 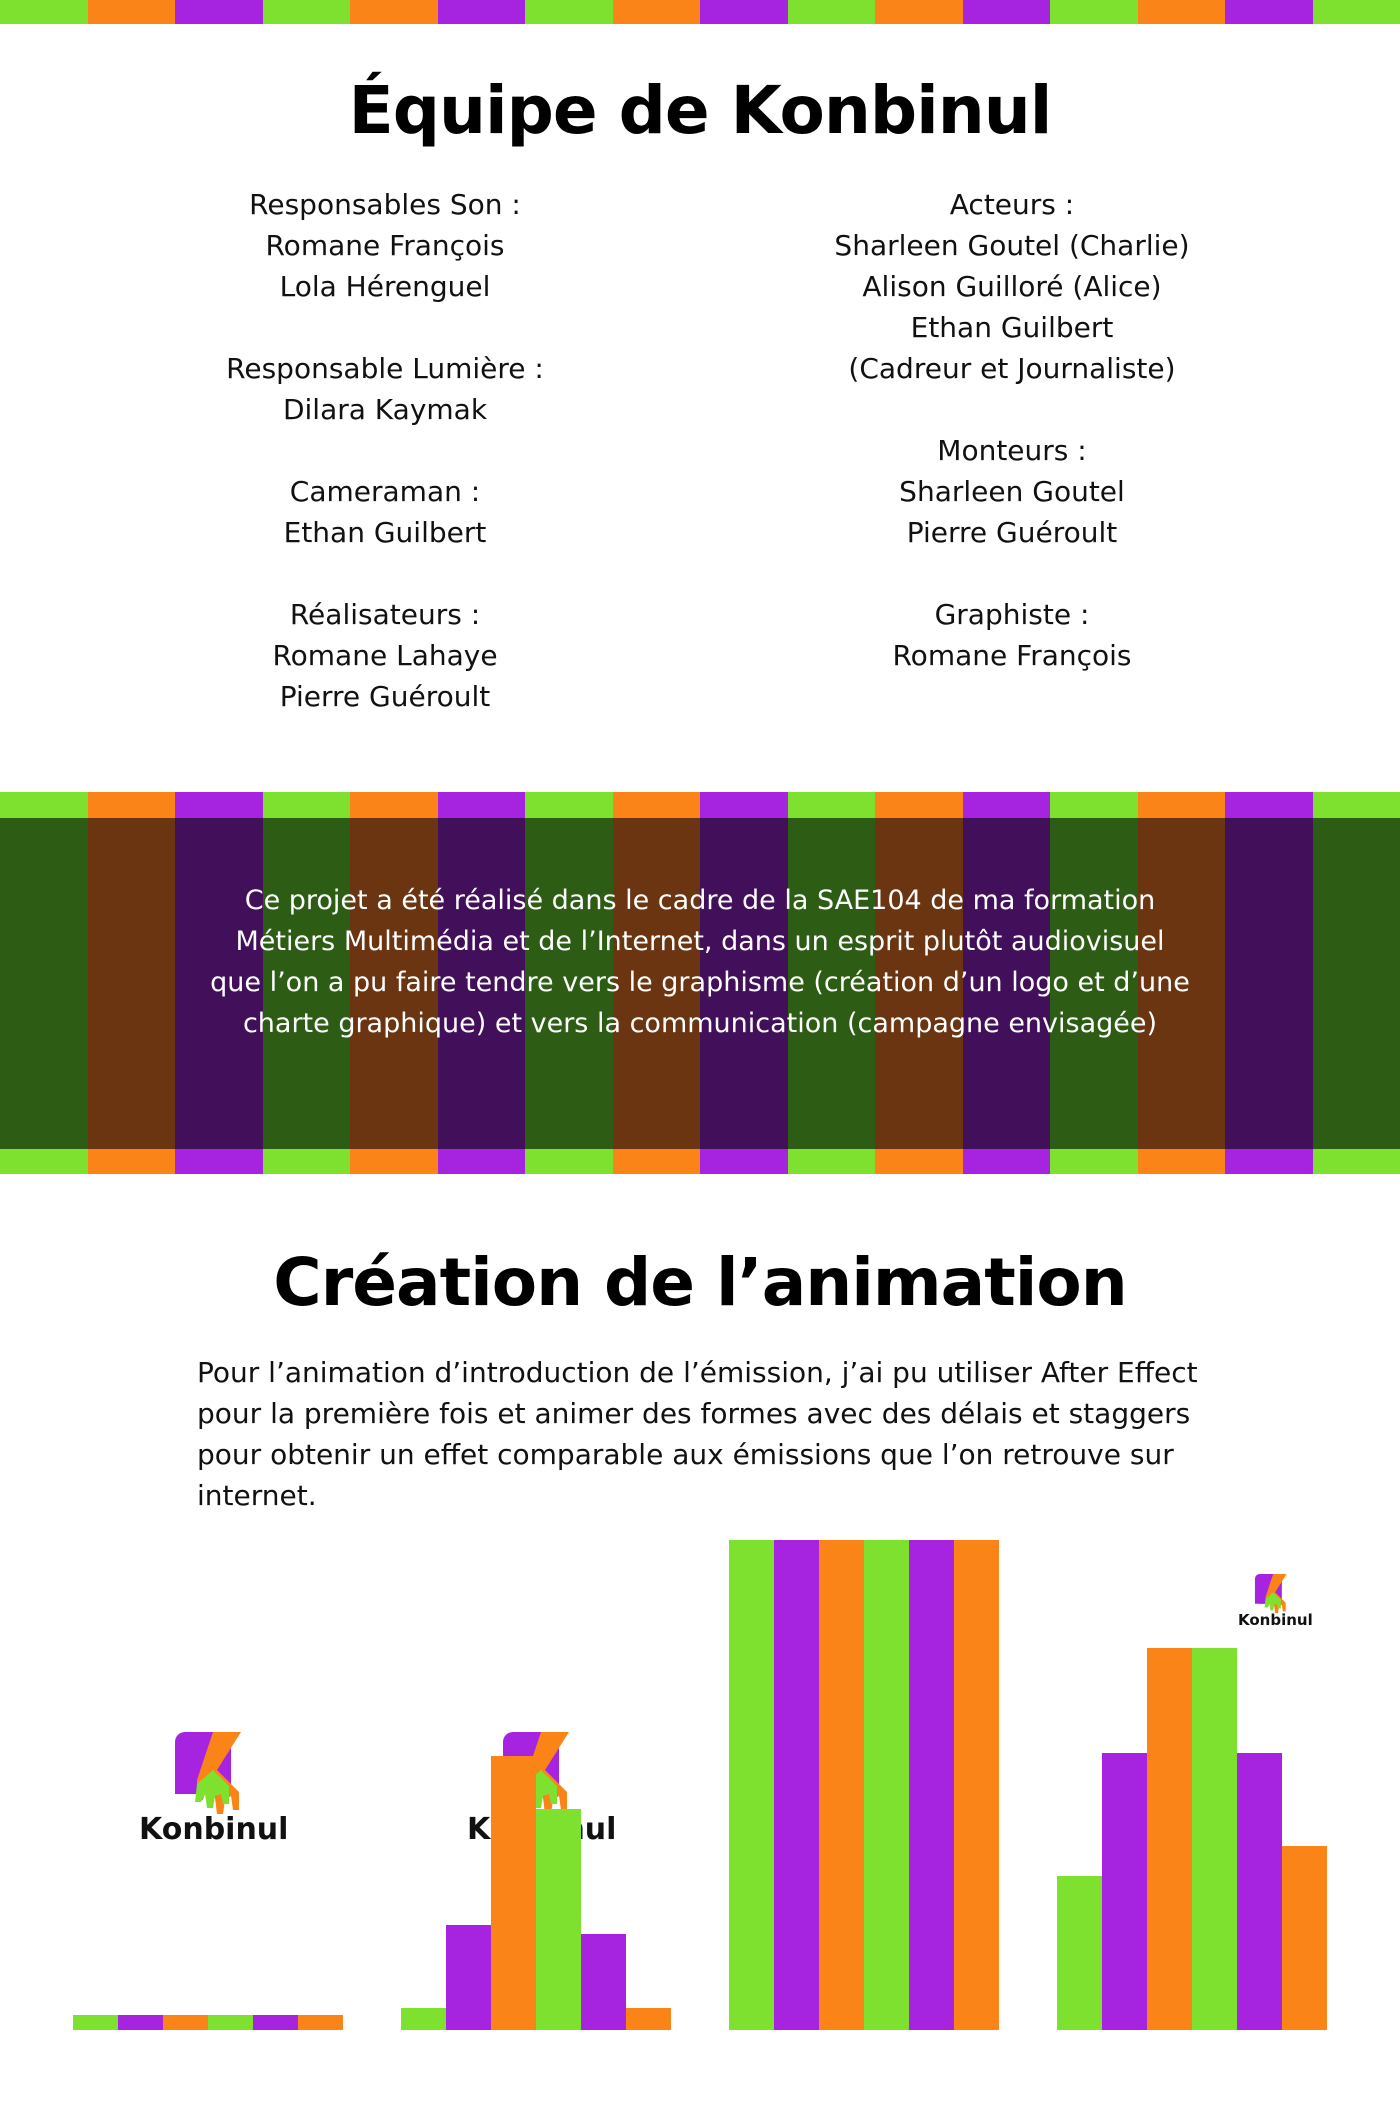 I want to click on member-name: Ethan Guilbert (Cadreur et Journaliste), so click(x=1012, y=348).